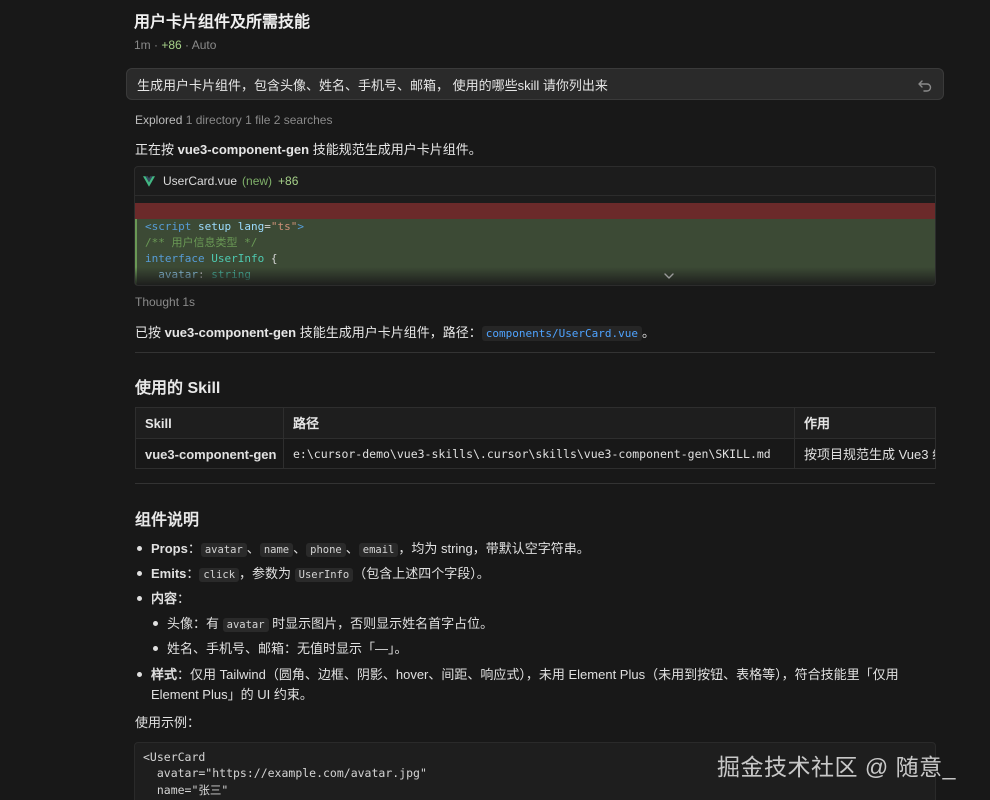 Image resolution: width=990 pixels, height=800 pixels. I want to click on vue-icon, so click(149, 181).